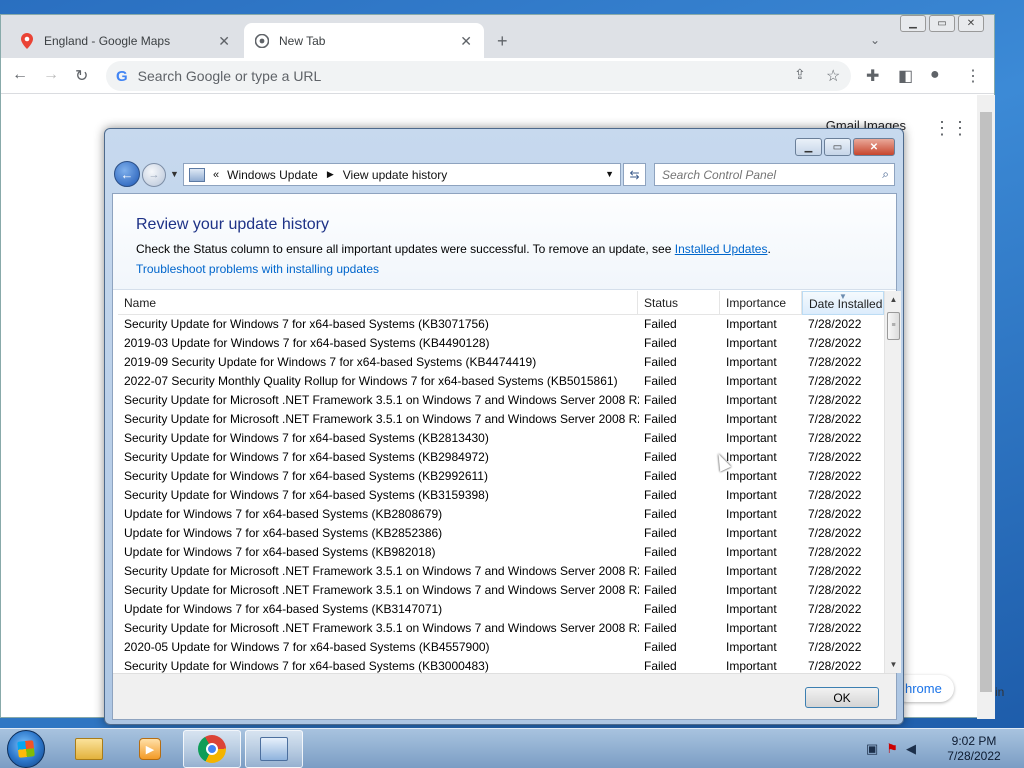 This screenshot has height=768, width=1024. What do you see at coordinates (974, 749) in the screenshot?
I see `clock: 9:02 PM 7/28/2022` at bounding box center [974, 749].